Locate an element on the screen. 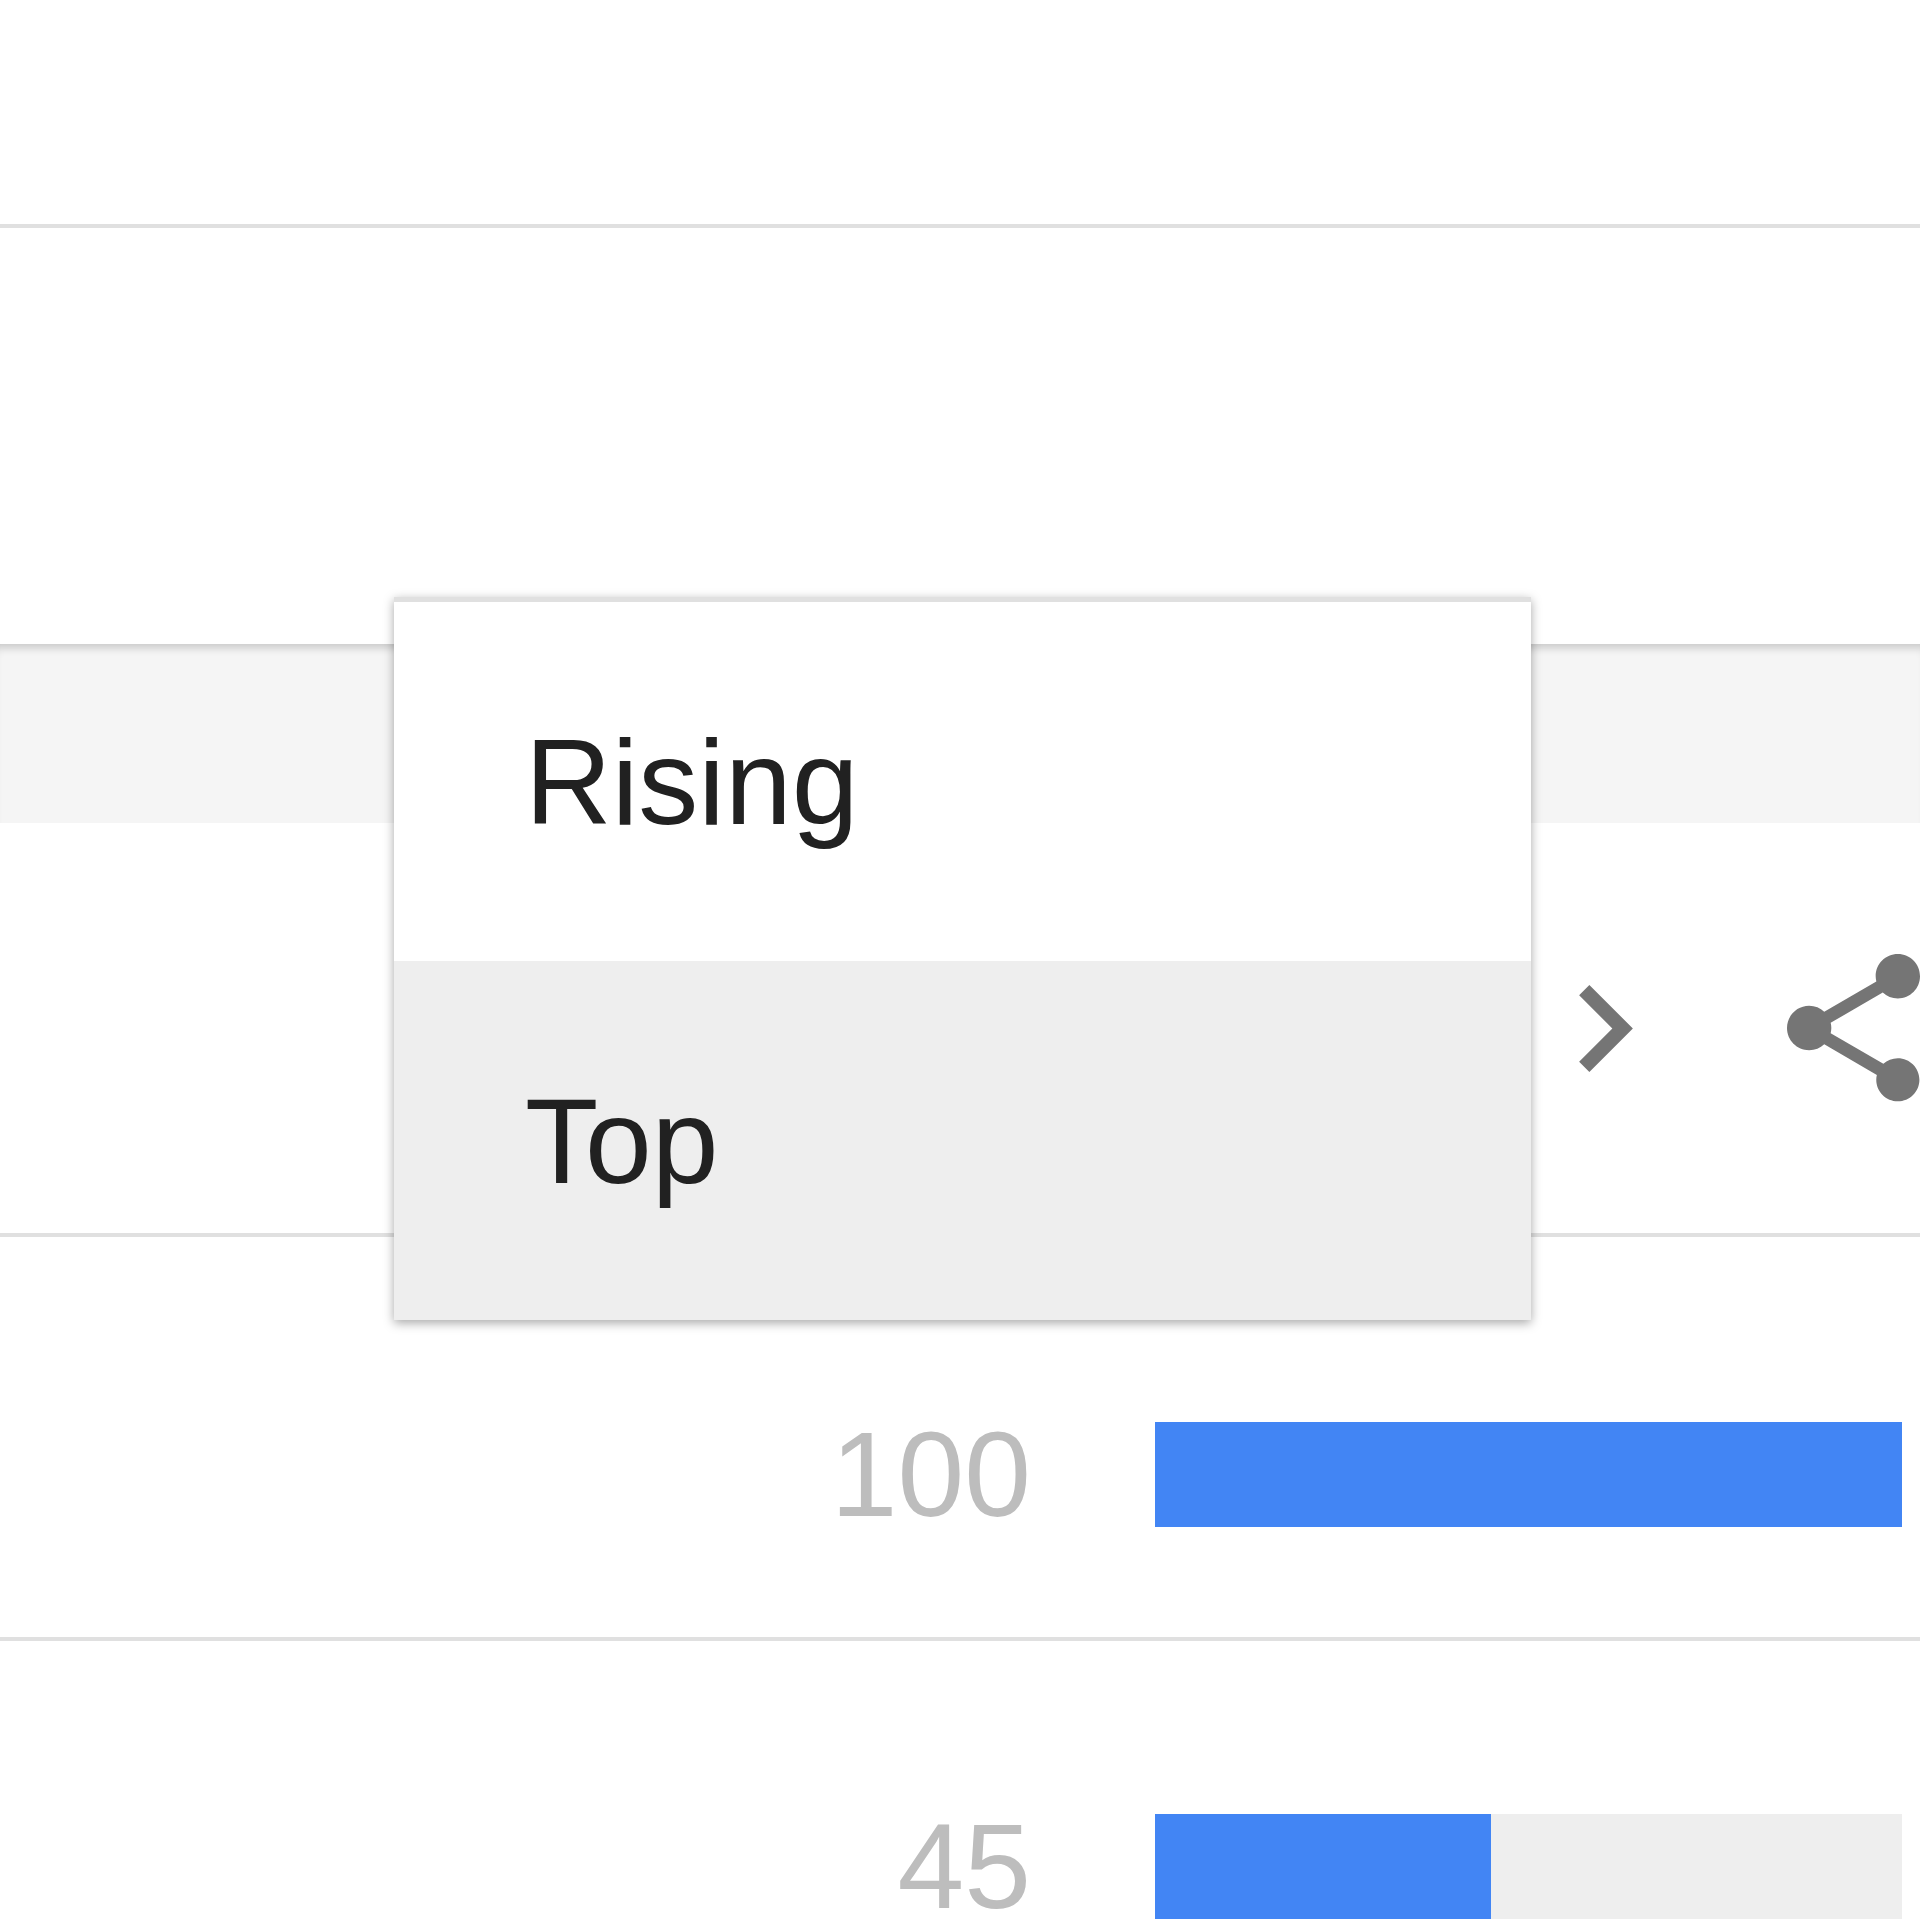 Image resolution: width=1920 pixels, height=1920 pixels. chevron-right-icon is located at coordinates (1606, 1028).